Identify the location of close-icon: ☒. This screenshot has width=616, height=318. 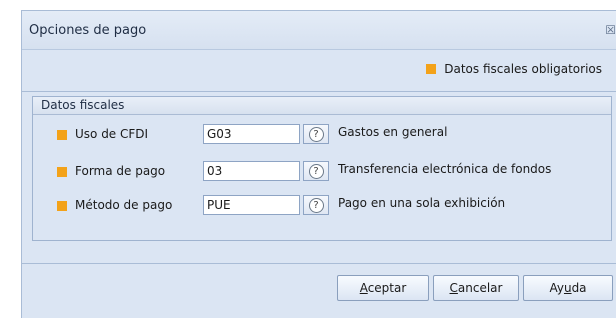
(610, 30).